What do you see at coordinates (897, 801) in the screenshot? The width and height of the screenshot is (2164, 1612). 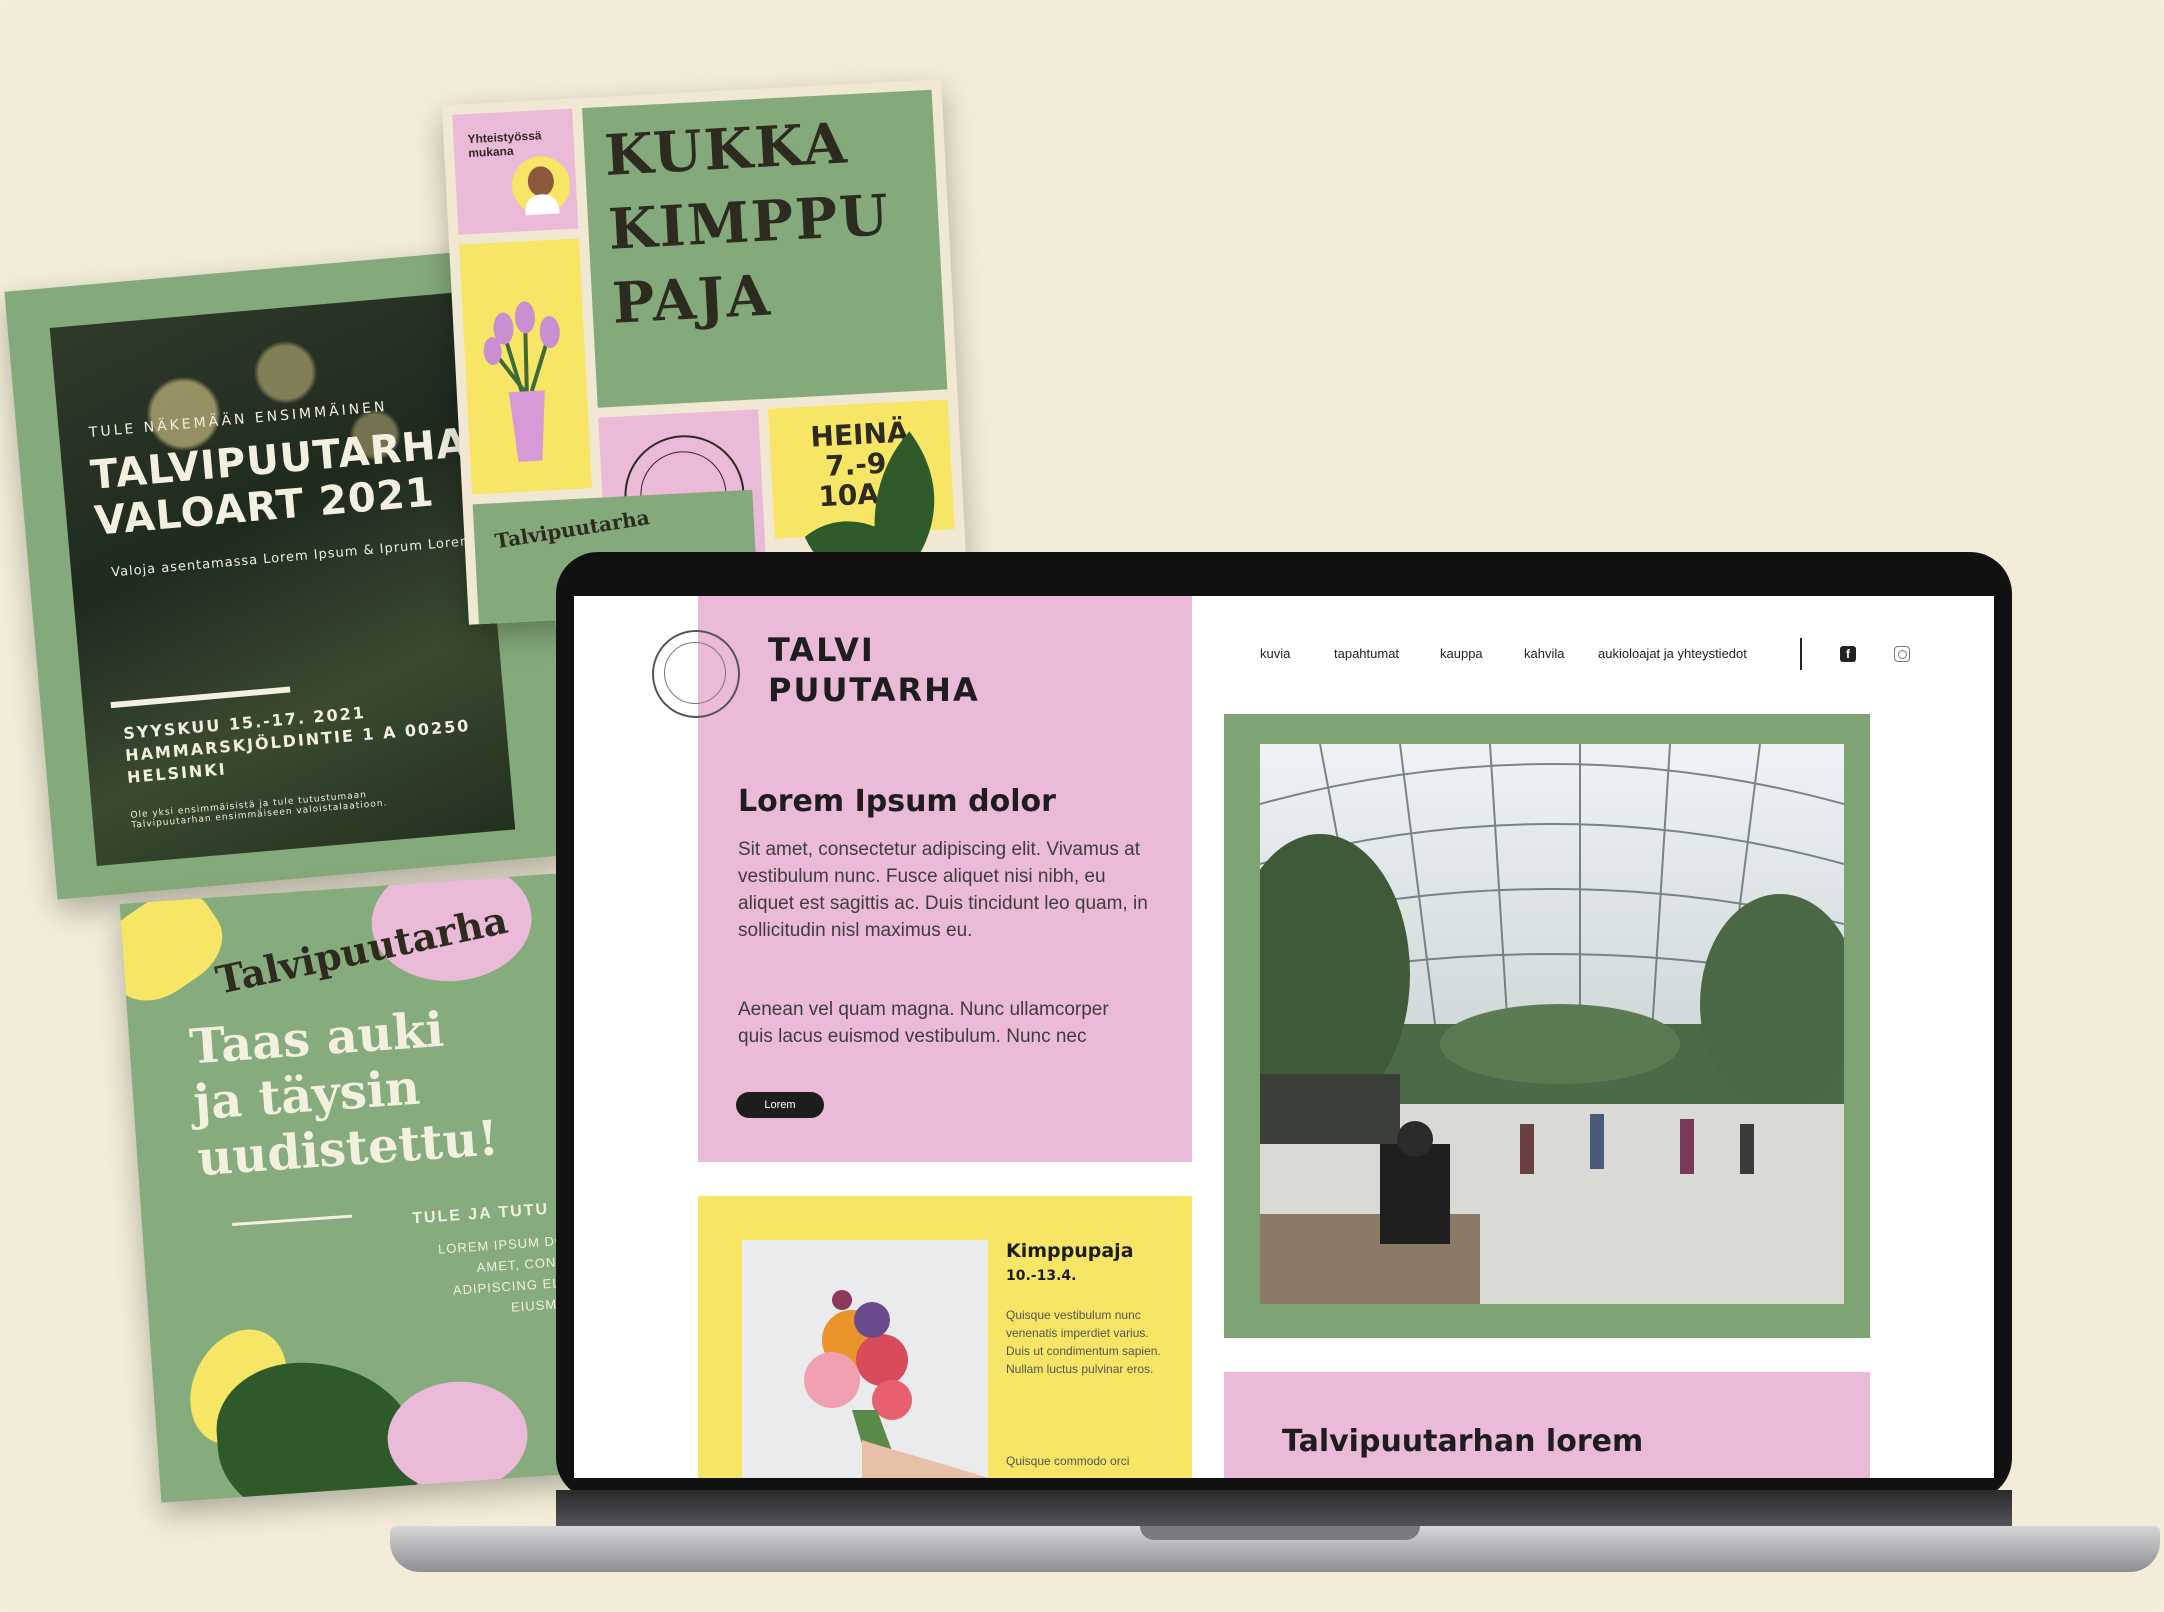 I see `hero-title: Lorem Ipsum dolor` at bounding box center [897, 801].